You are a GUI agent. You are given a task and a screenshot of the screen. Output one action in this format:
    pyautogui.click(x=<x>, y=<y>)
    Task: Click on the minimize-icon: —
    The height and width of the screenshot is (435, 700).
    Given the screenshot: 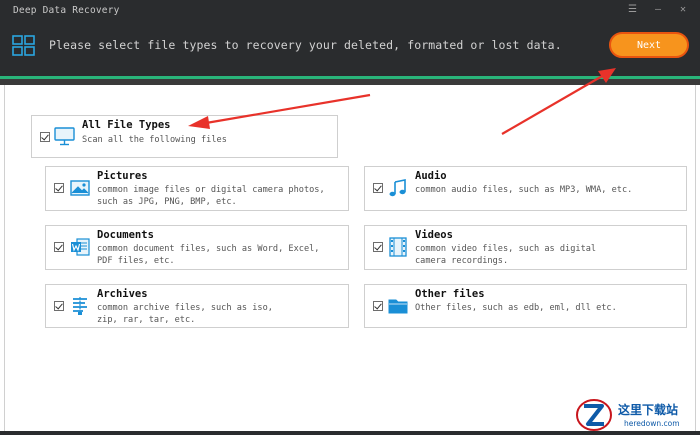 What is the action you would take?
    pyautogui.click(x=658, y=10)
    